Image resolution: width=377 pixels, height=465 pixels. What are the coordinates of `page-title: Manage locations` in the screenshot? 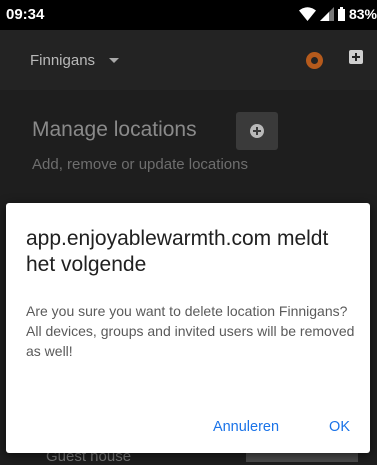 It's located at (114, 129).